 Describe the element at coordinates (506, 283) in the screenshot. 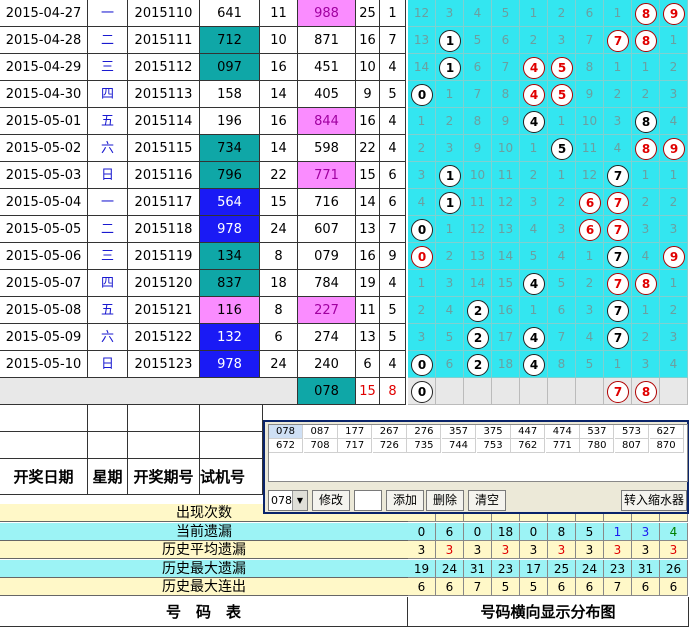

I see `distribution-cell: 15` at that location.